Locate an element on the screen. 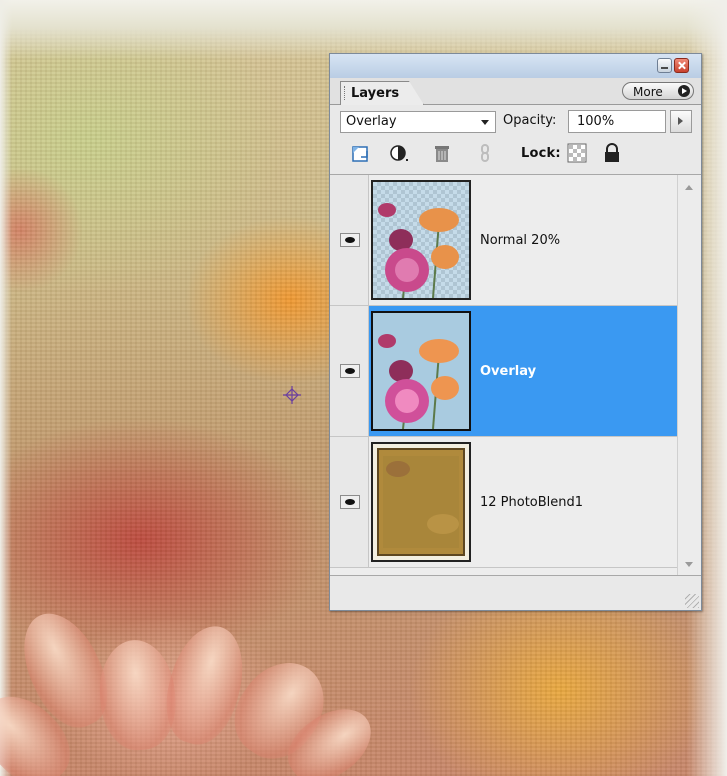 This screenshot has height=776, width=727. more-button-label: More is located at coordinates (648, 92).